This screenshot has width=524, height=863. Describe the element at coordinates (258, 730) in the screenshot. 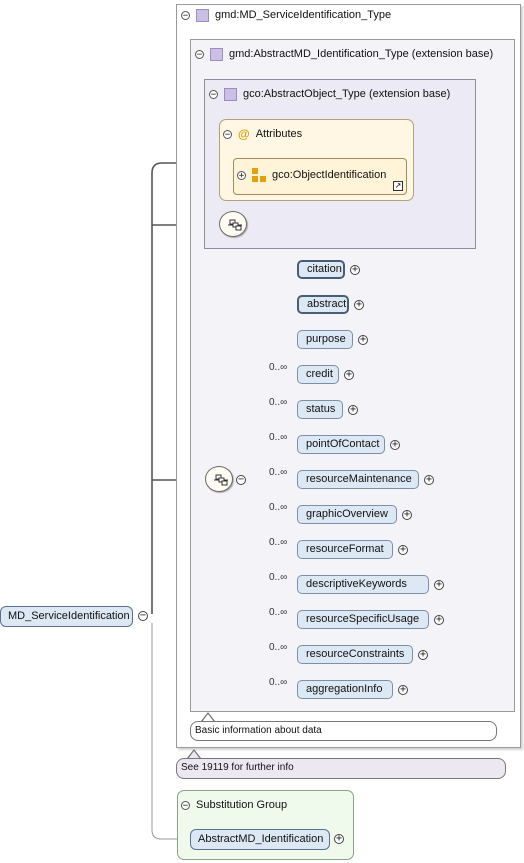

I see `annotation-basic-text: Basic information about data` at that location.